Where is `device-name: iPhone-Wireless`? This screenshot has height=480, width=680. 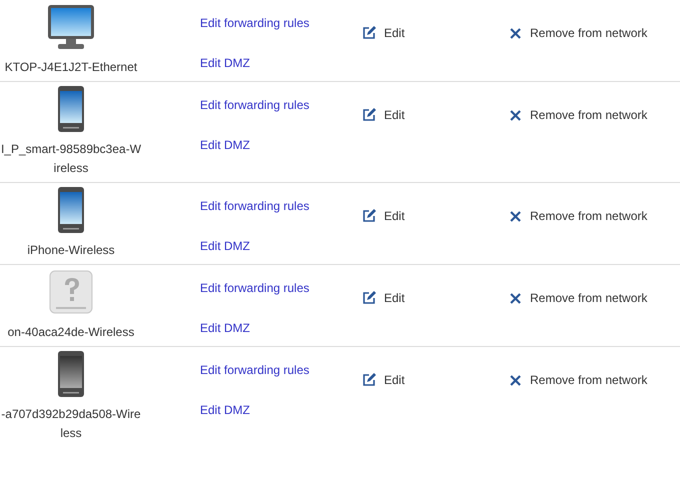 device-name: iPhone-Wireless is located at coordinates (71, 250).